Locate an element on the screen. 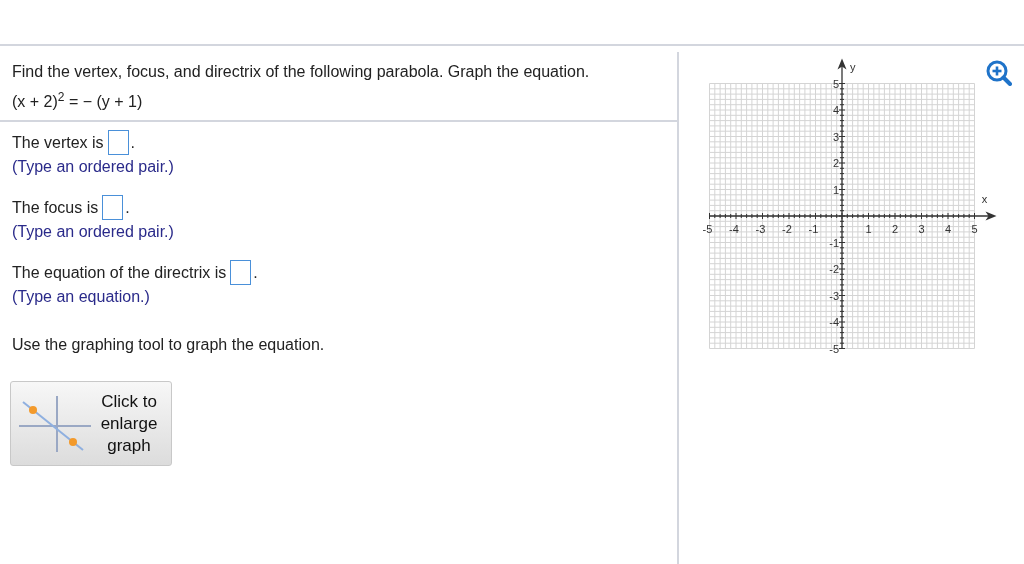 The width and height of the screenshot is (1024, 564). enlarge-graph-button: Click to enlarge graph is located at coordinates (91, 423).